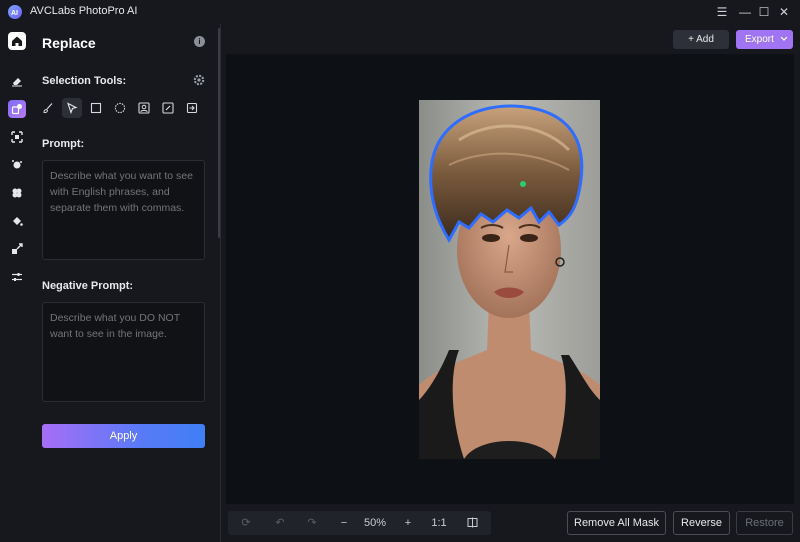  Describe the element at coordinates (701, 523) in the screenshot. I see `reverse-button: Reverse` at that location.